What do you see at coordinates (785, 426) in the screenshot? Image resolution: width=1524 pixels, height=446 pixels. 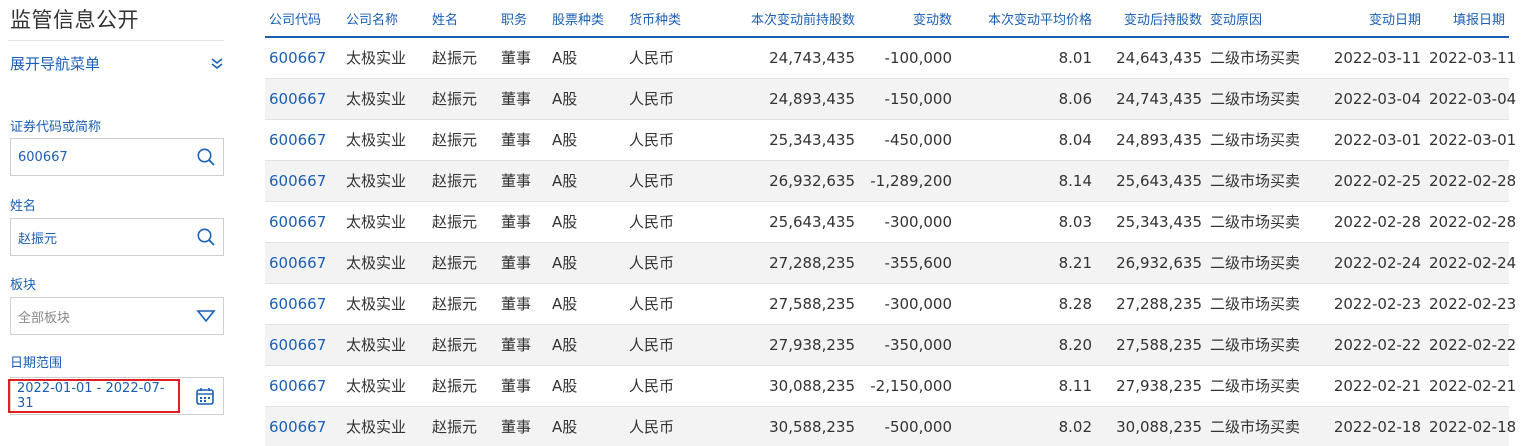 I see `cell-shares-before: 30,588,235` at bounding box center [785, 426].